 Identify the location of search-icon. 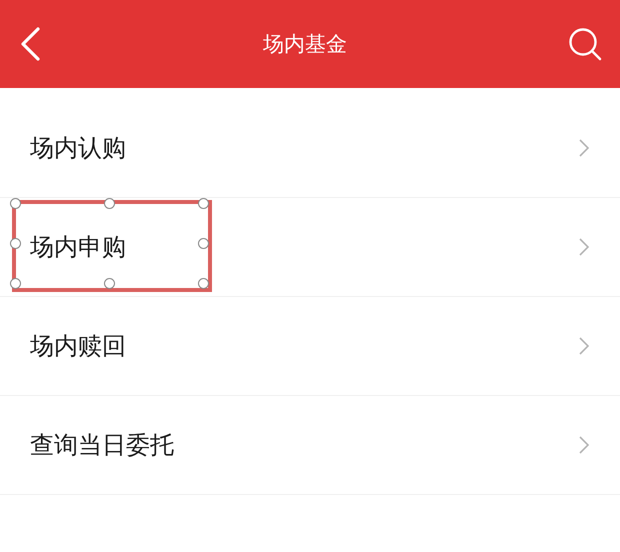
(585, 44).